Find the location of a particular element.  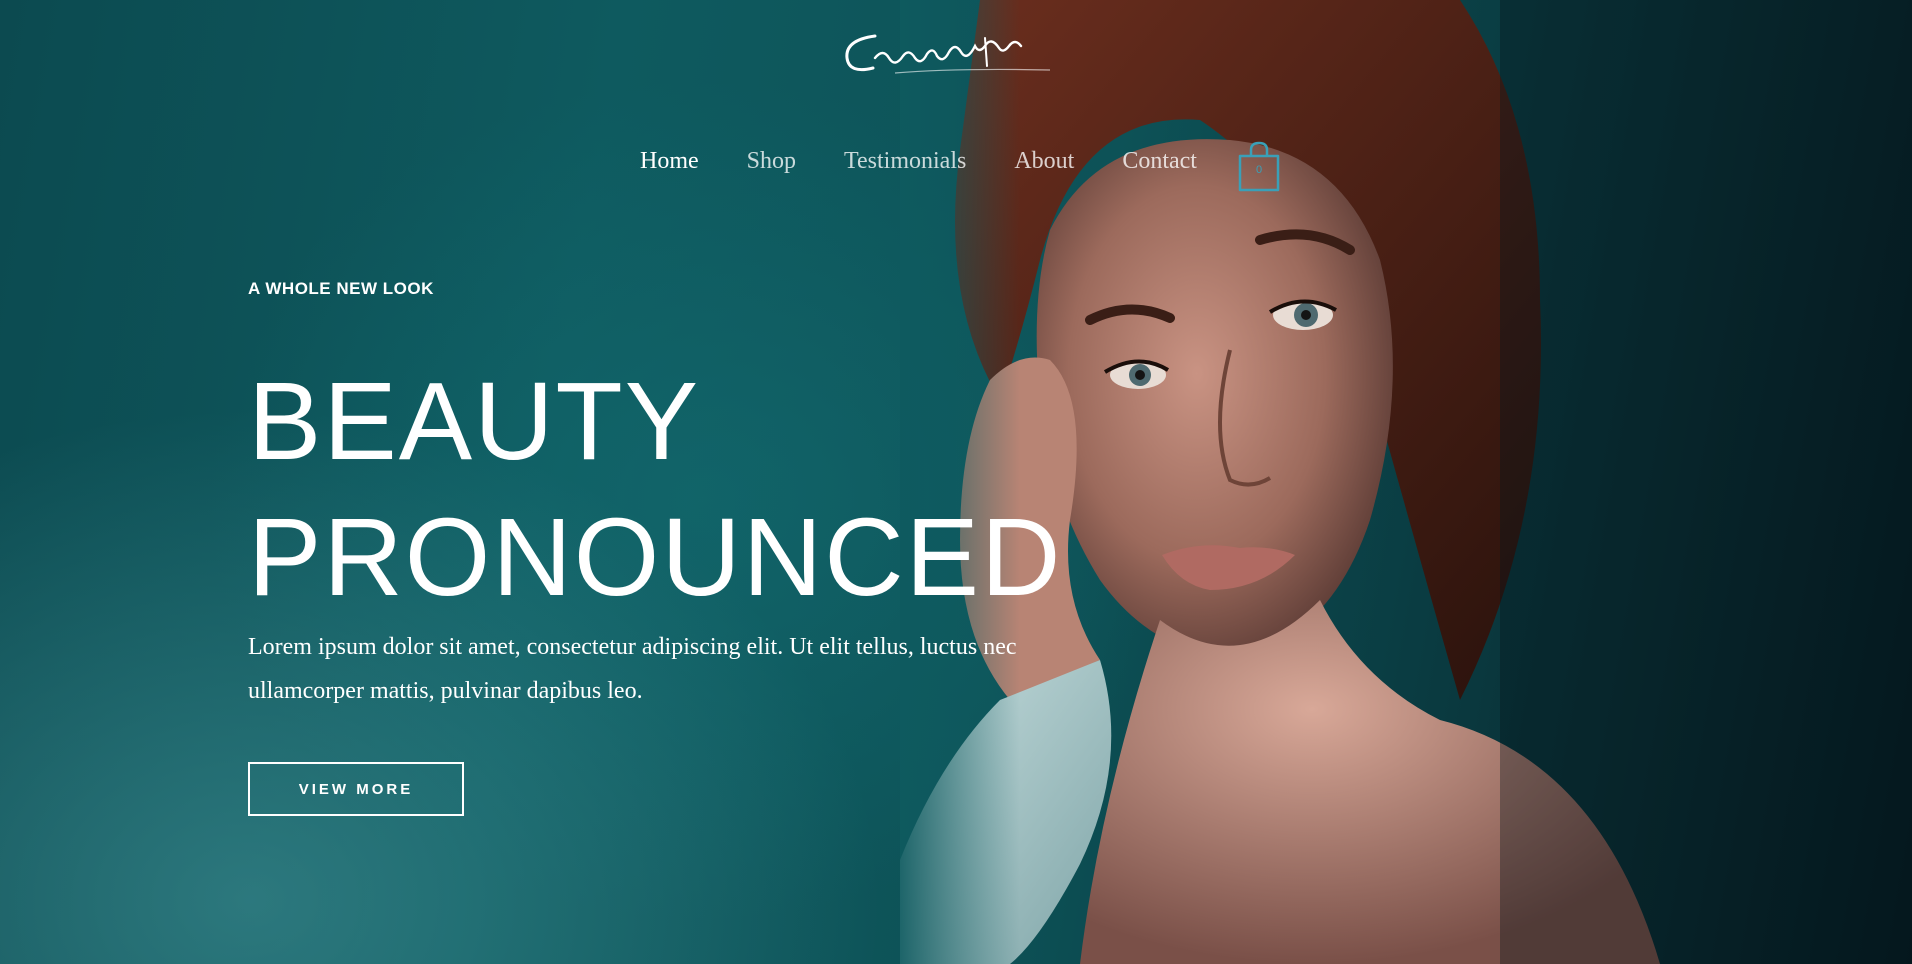

cart-count: 0 is located at coordinates (1259, 170).